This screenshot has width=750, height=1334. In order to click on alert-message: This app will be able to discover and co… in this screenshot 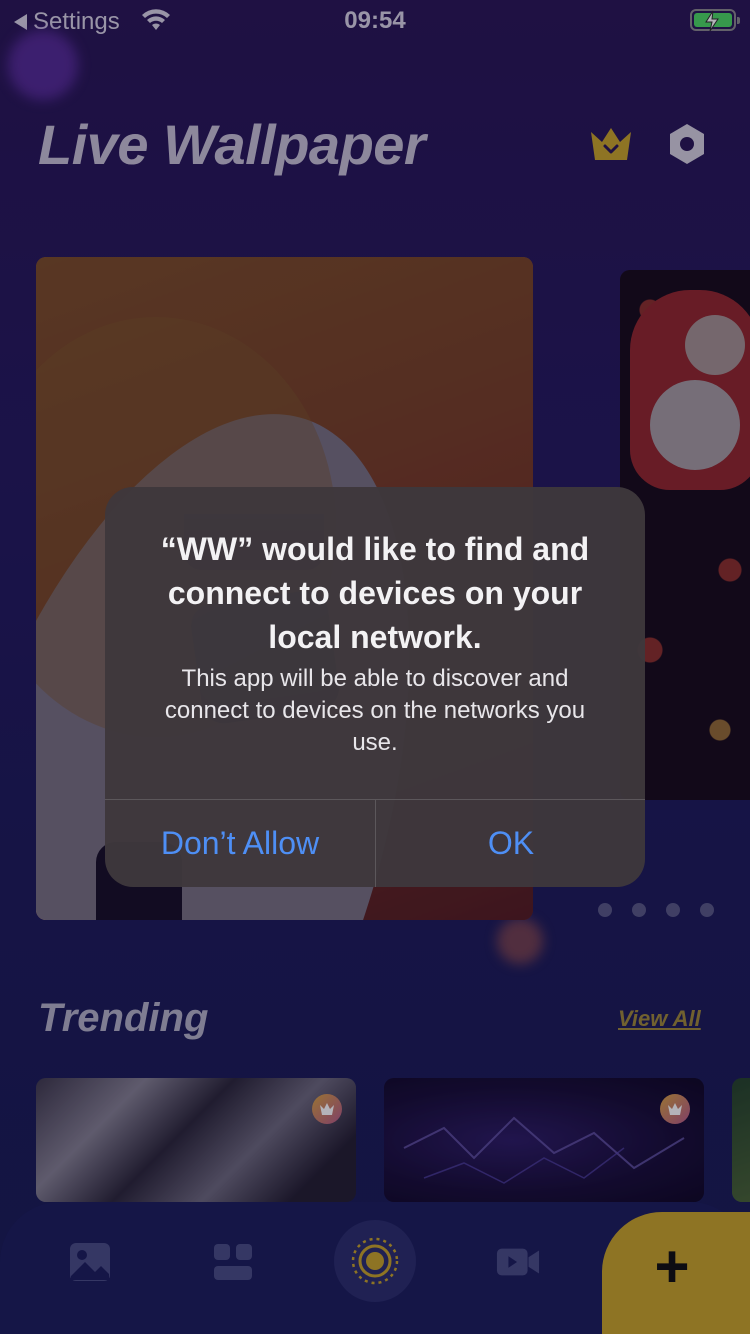, I will do `click(375, 710)`.